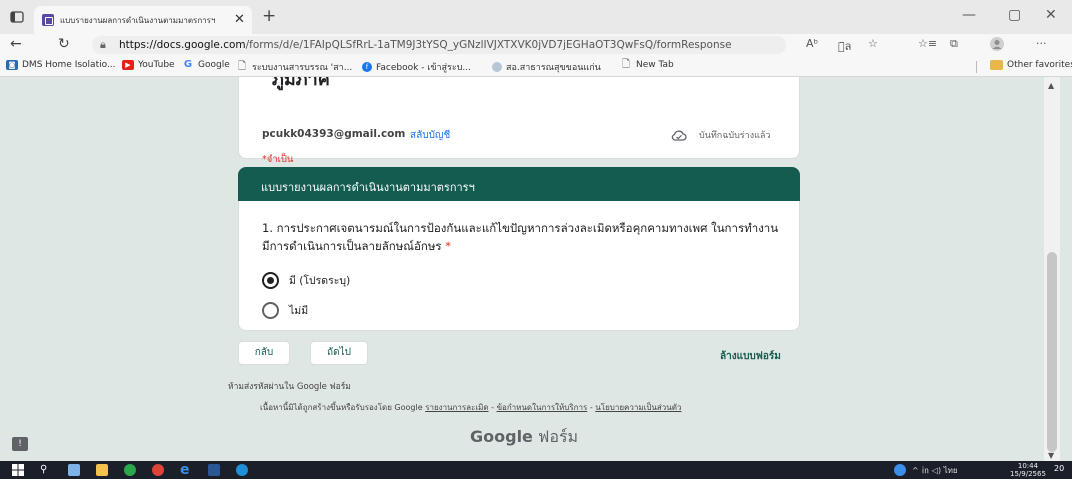  I want to click on radio-unselected-icon, so click(270, 310).